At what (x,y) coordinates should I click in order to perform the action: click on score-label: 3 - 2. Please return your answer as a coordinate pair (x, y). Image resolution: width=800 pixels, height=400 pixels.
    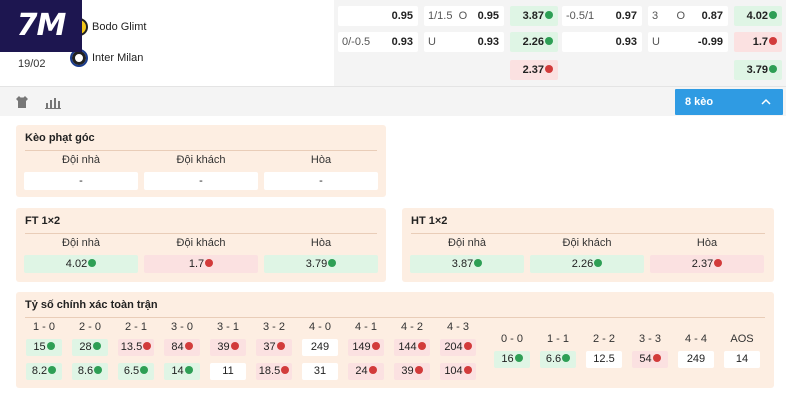
    Looking at the image, I should click on (273, 327).